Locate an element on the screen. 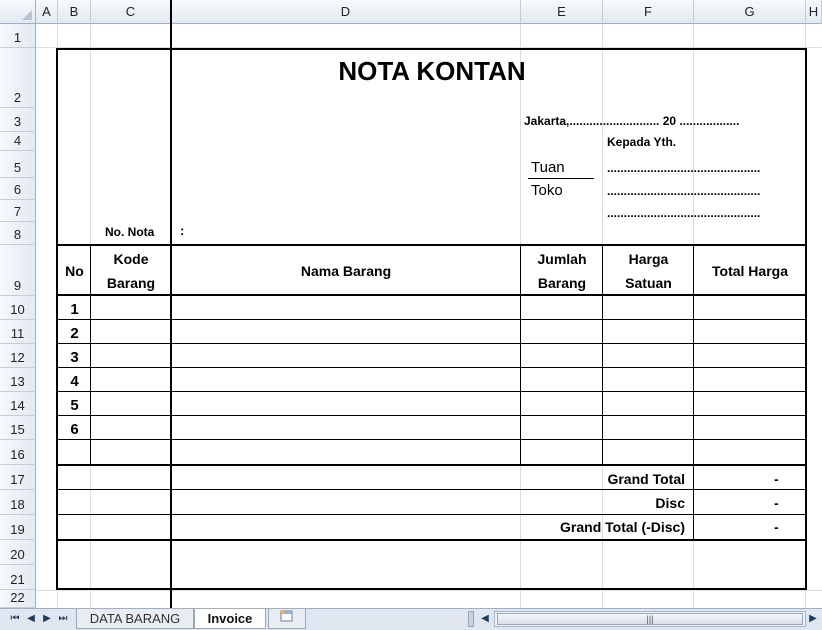  item-number: 4 is located at coordinates (74, 381).